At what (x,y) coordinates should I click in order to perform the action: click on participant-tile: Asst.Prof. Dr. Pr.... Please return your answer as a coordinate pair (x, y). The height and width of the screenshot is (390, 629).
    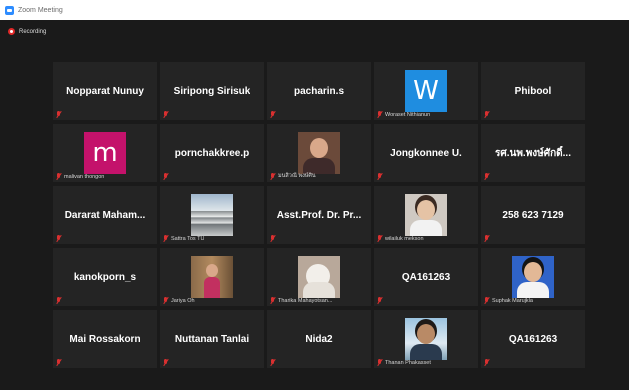
    Looking at the image, I should click on (319, 215).